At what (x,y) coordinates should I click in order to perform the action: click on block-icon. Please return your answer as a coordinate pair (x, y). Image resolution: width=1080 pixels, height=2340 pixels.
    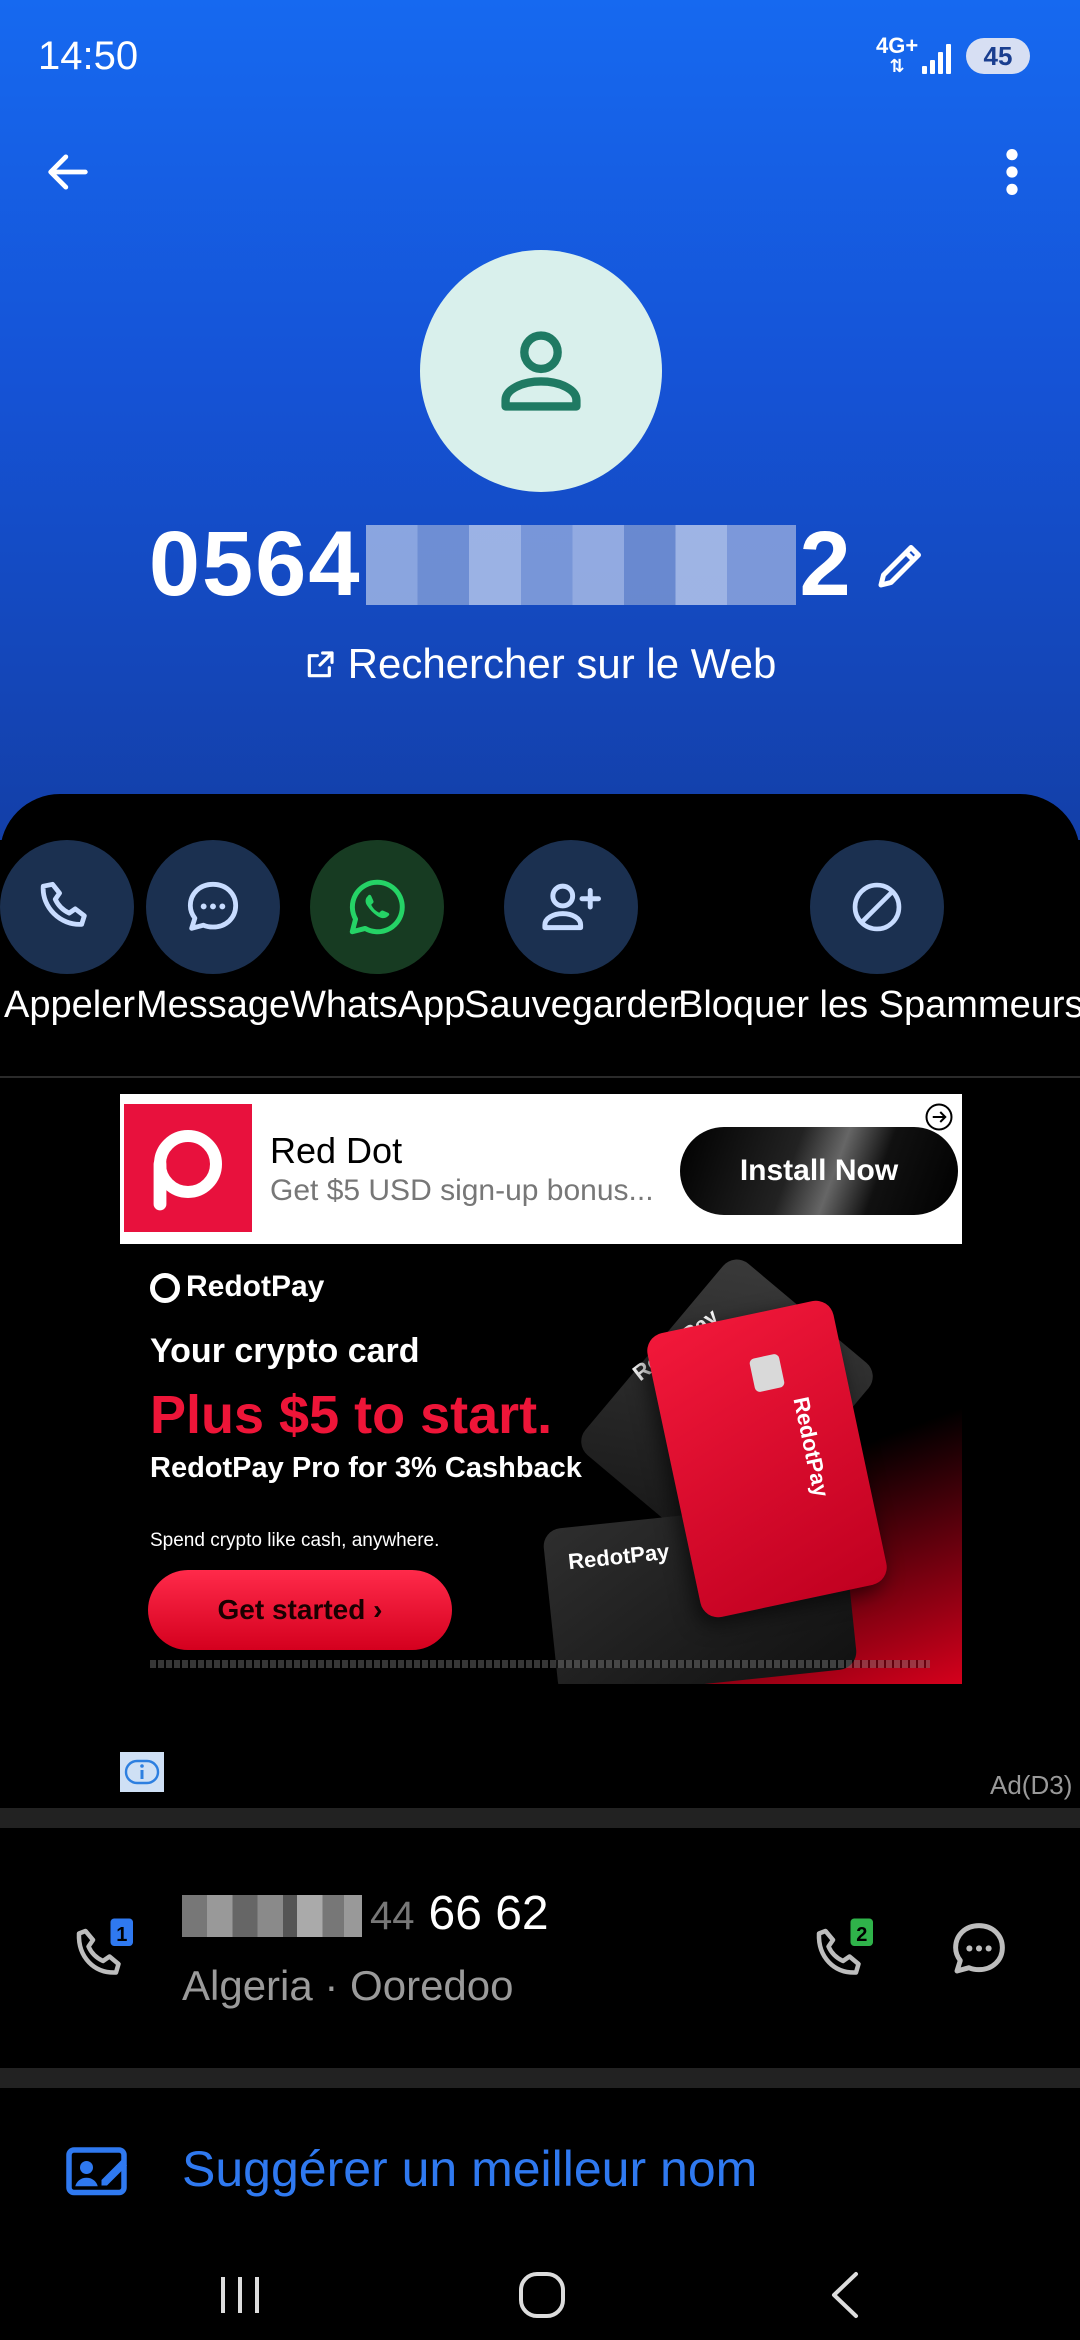
    Looking at the image, I should click on (877, 907).